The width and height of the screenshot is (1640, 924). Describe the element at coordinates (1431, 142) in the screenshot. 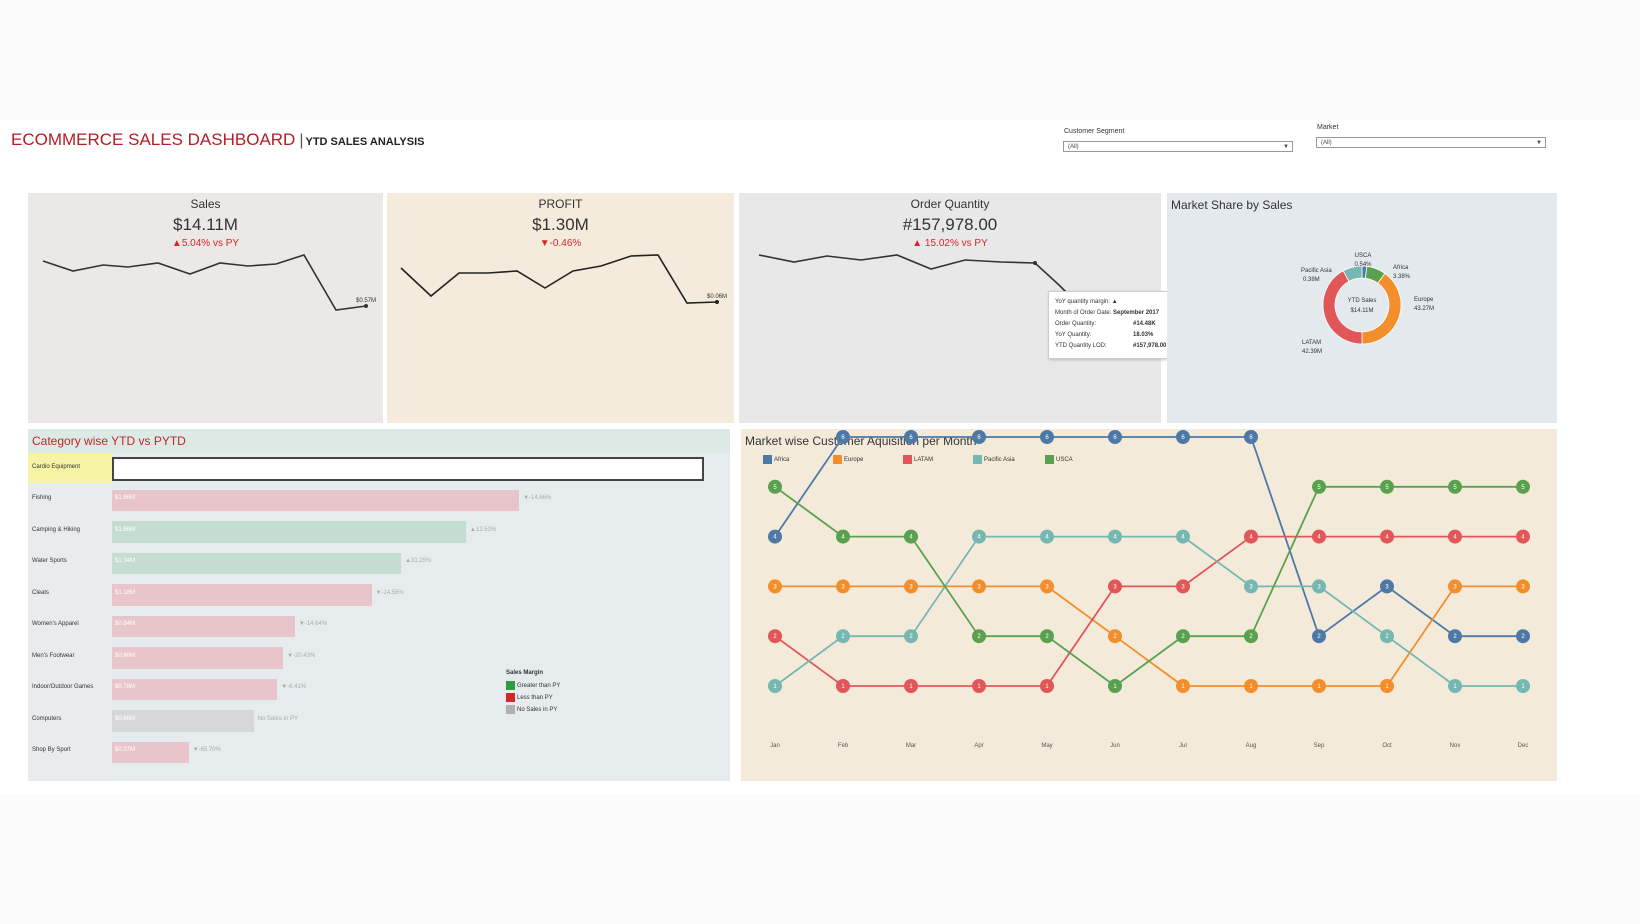

I see `market-dropdown: (All) ▼` at that location.